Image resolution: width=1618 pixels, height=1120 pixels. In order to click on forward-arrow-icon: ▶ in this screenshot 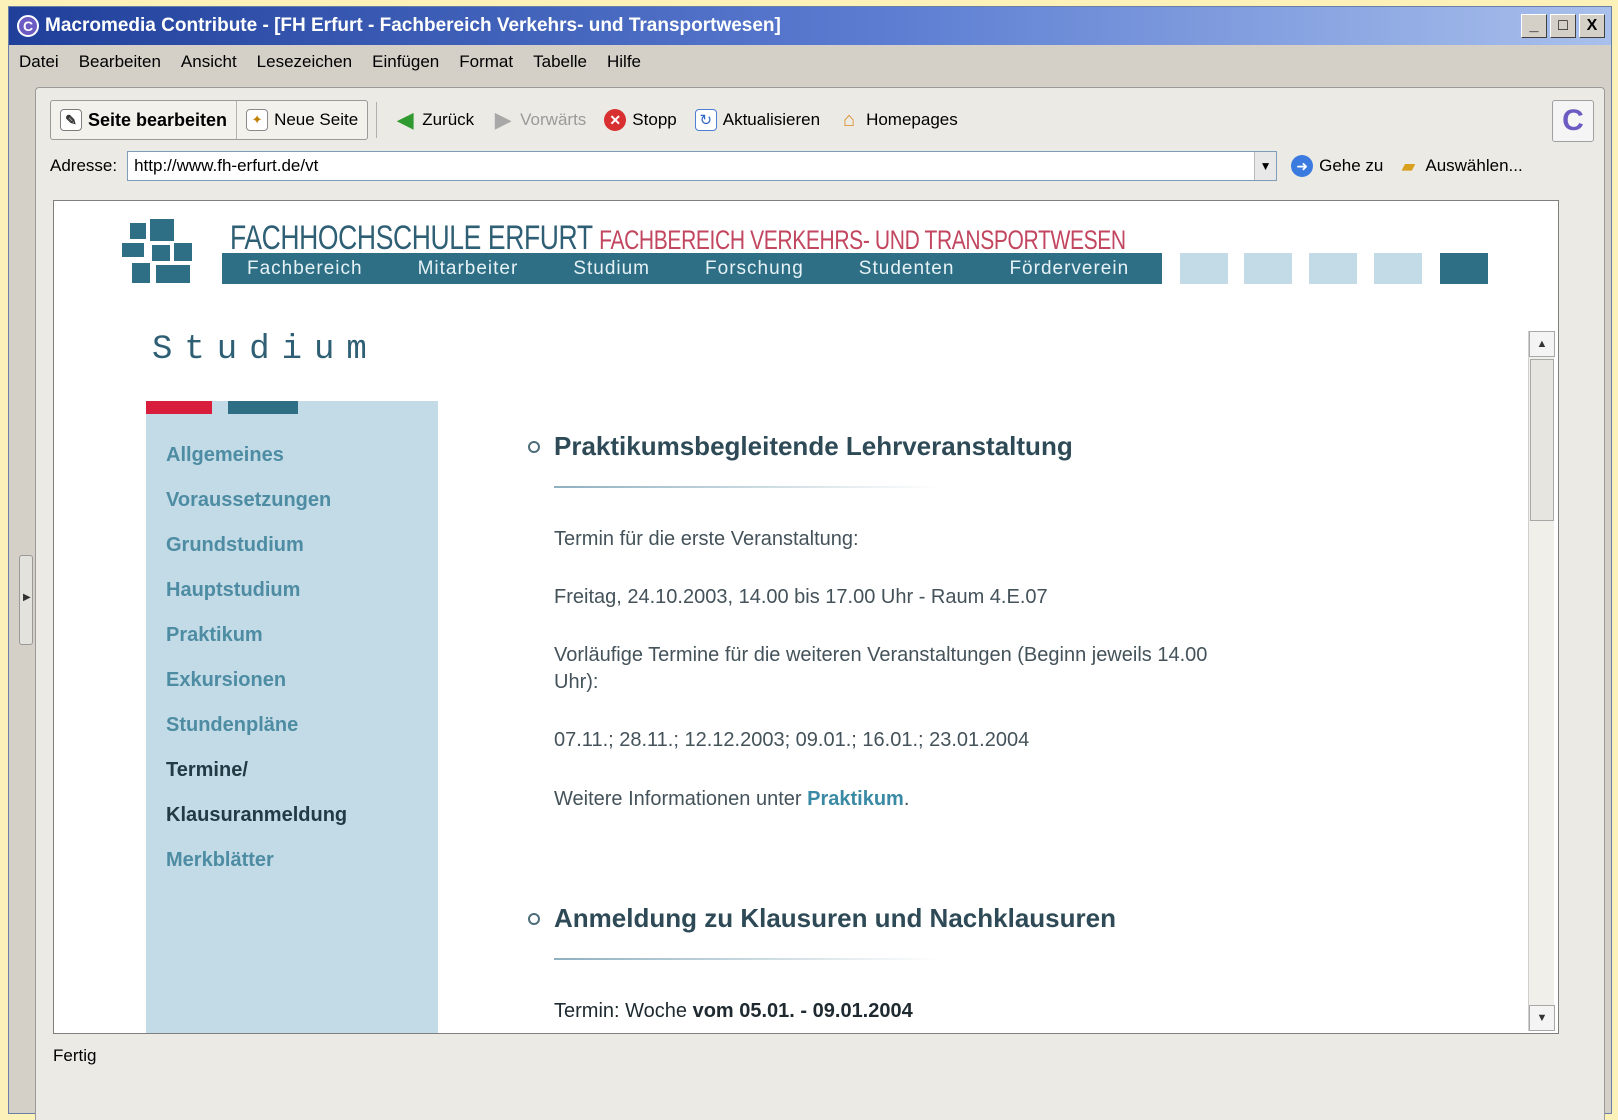, I will do `click(503, 119)`.